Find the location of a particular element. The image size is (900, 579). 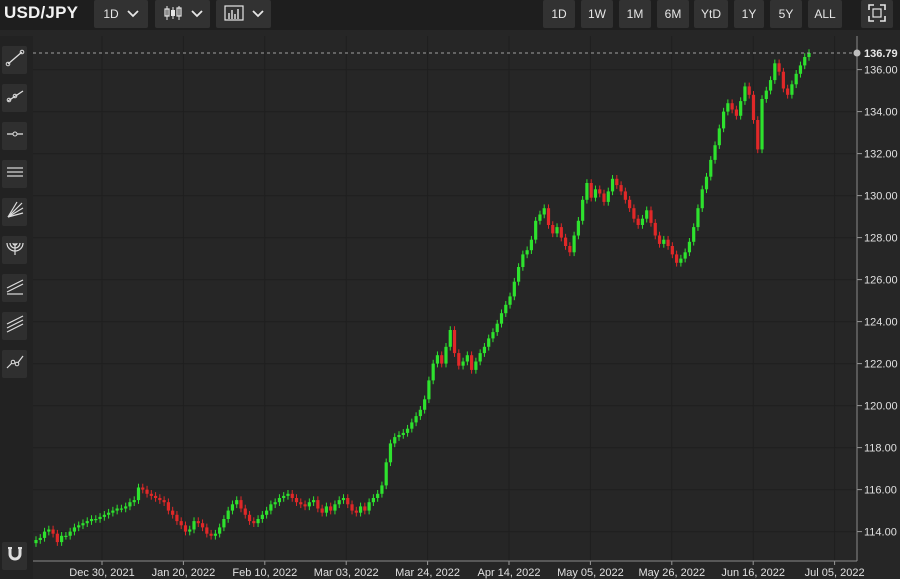

tool-parallel-channel is located at coordinates (14, 174).